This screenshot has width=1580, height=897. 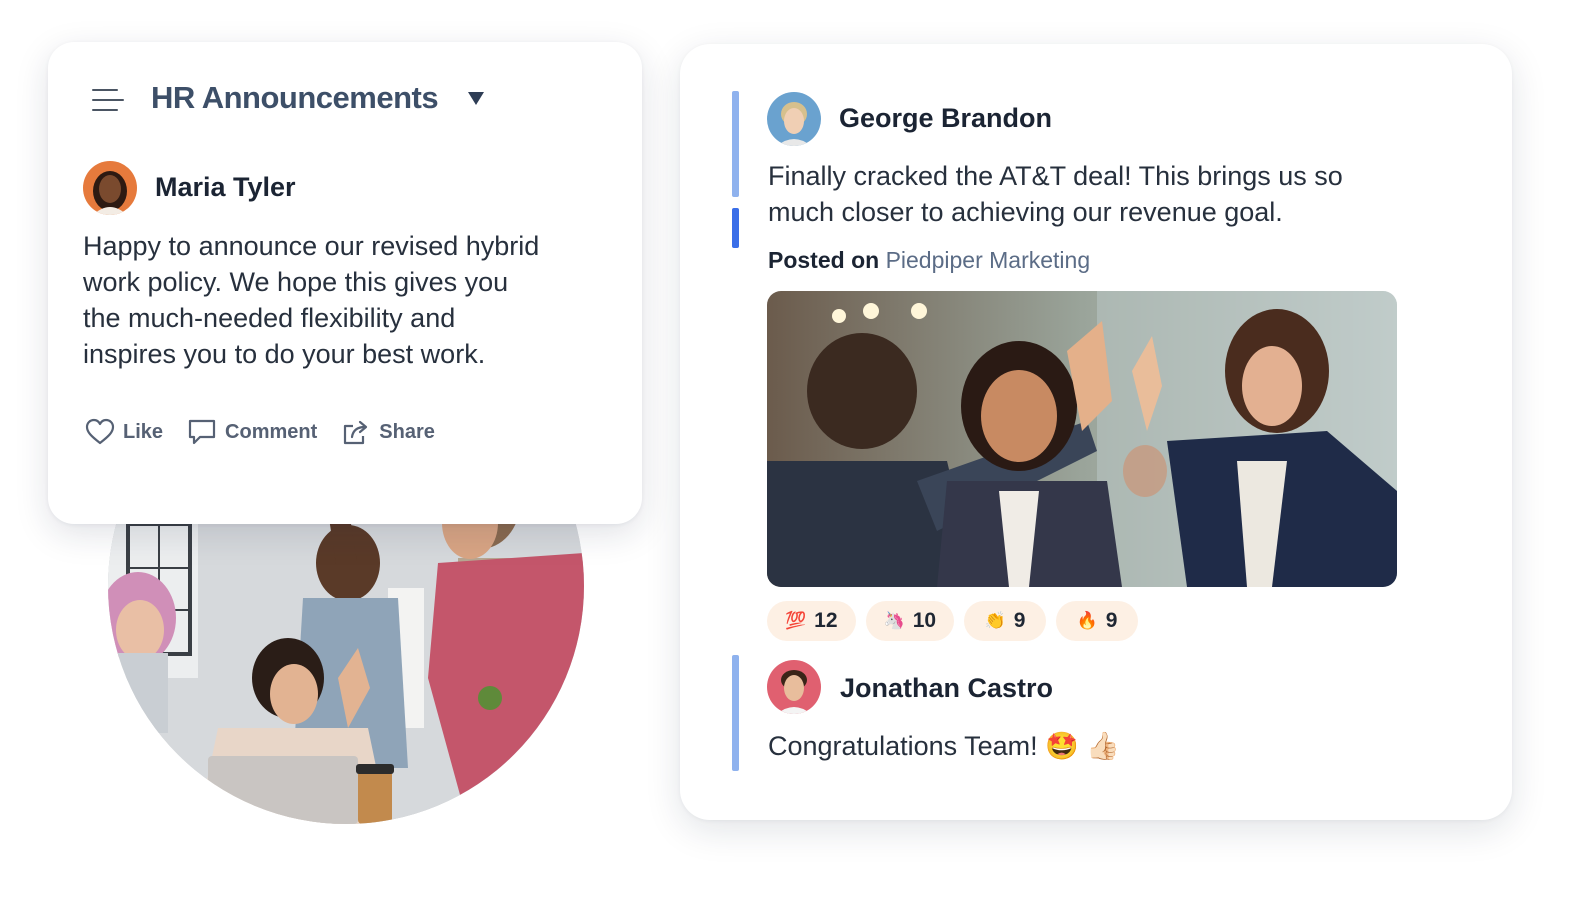 What do you see at coordinates (202, 432) in the screenshot?
I see `comment-icon` at bounding box center [202, 432].